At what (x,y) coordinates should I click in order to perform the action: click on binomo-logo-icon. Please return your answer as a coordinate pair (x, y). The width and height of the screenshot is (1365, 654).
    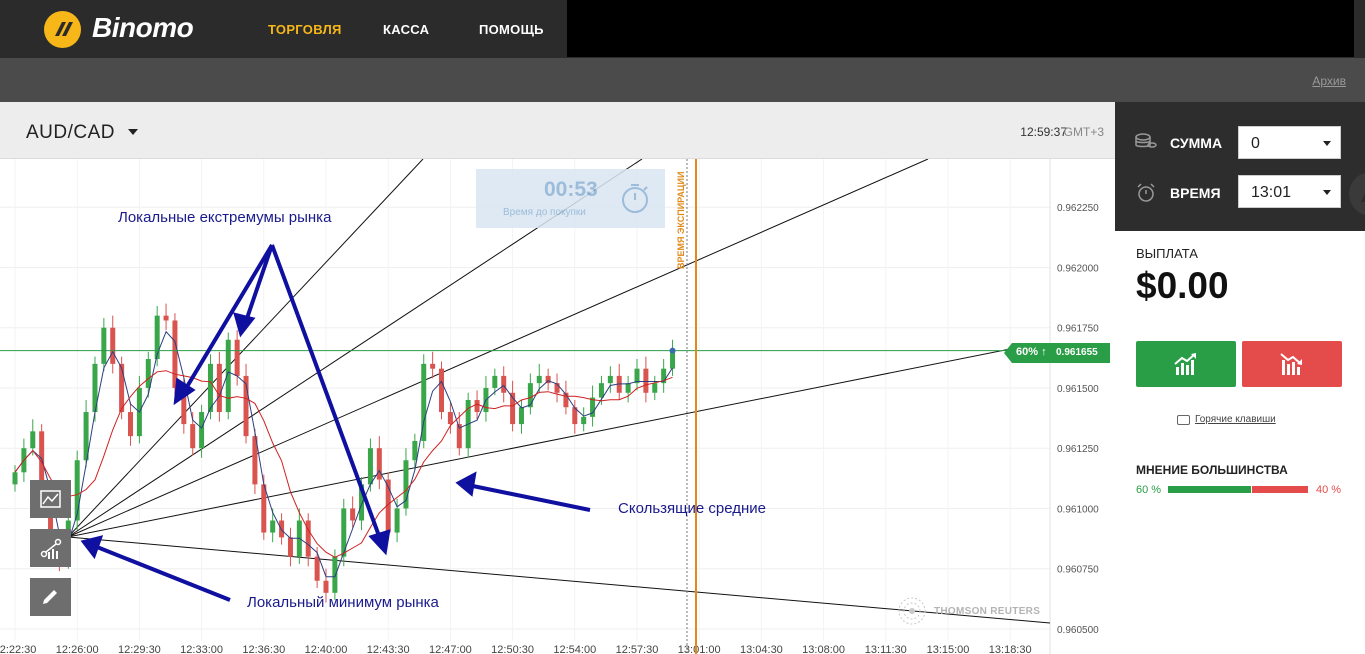
    Looking at the image, I should click on (62, 29).